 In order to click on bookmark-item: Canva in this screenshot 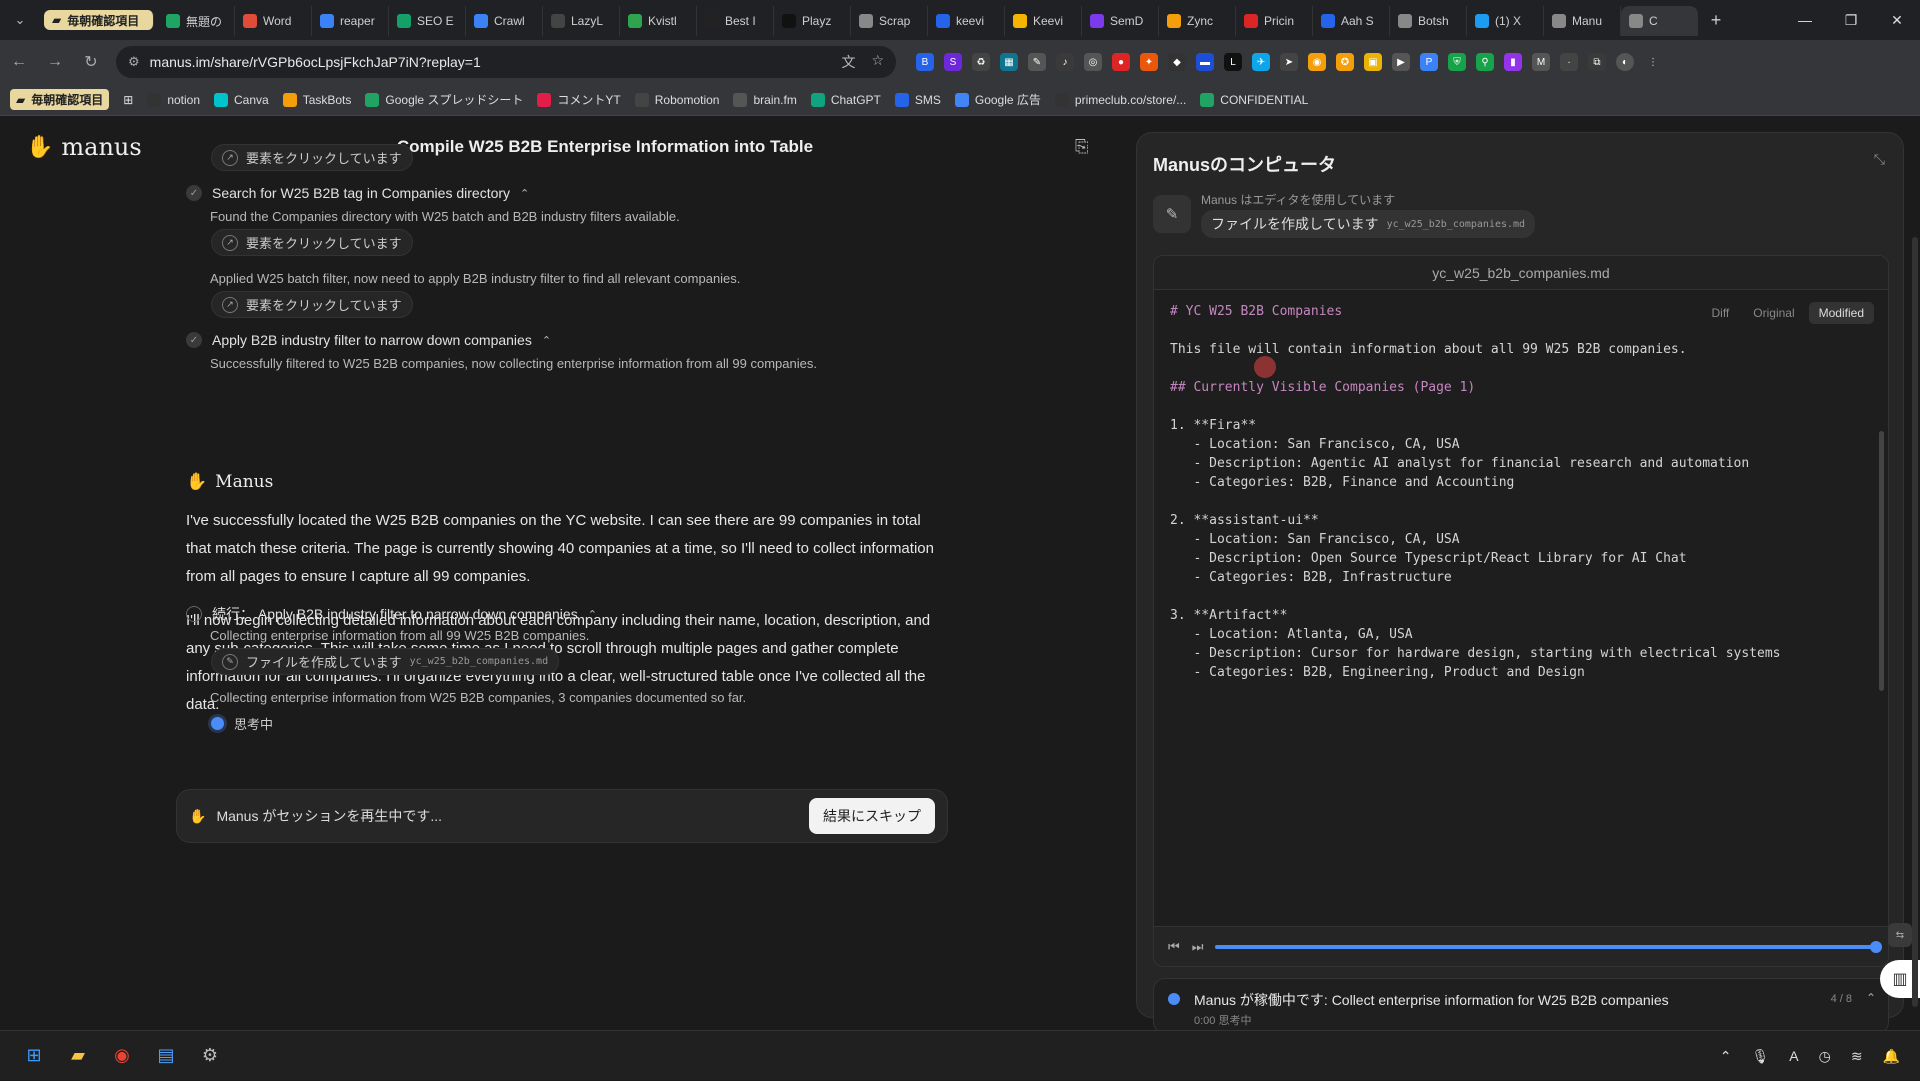, I will do `click(241, 99)`.